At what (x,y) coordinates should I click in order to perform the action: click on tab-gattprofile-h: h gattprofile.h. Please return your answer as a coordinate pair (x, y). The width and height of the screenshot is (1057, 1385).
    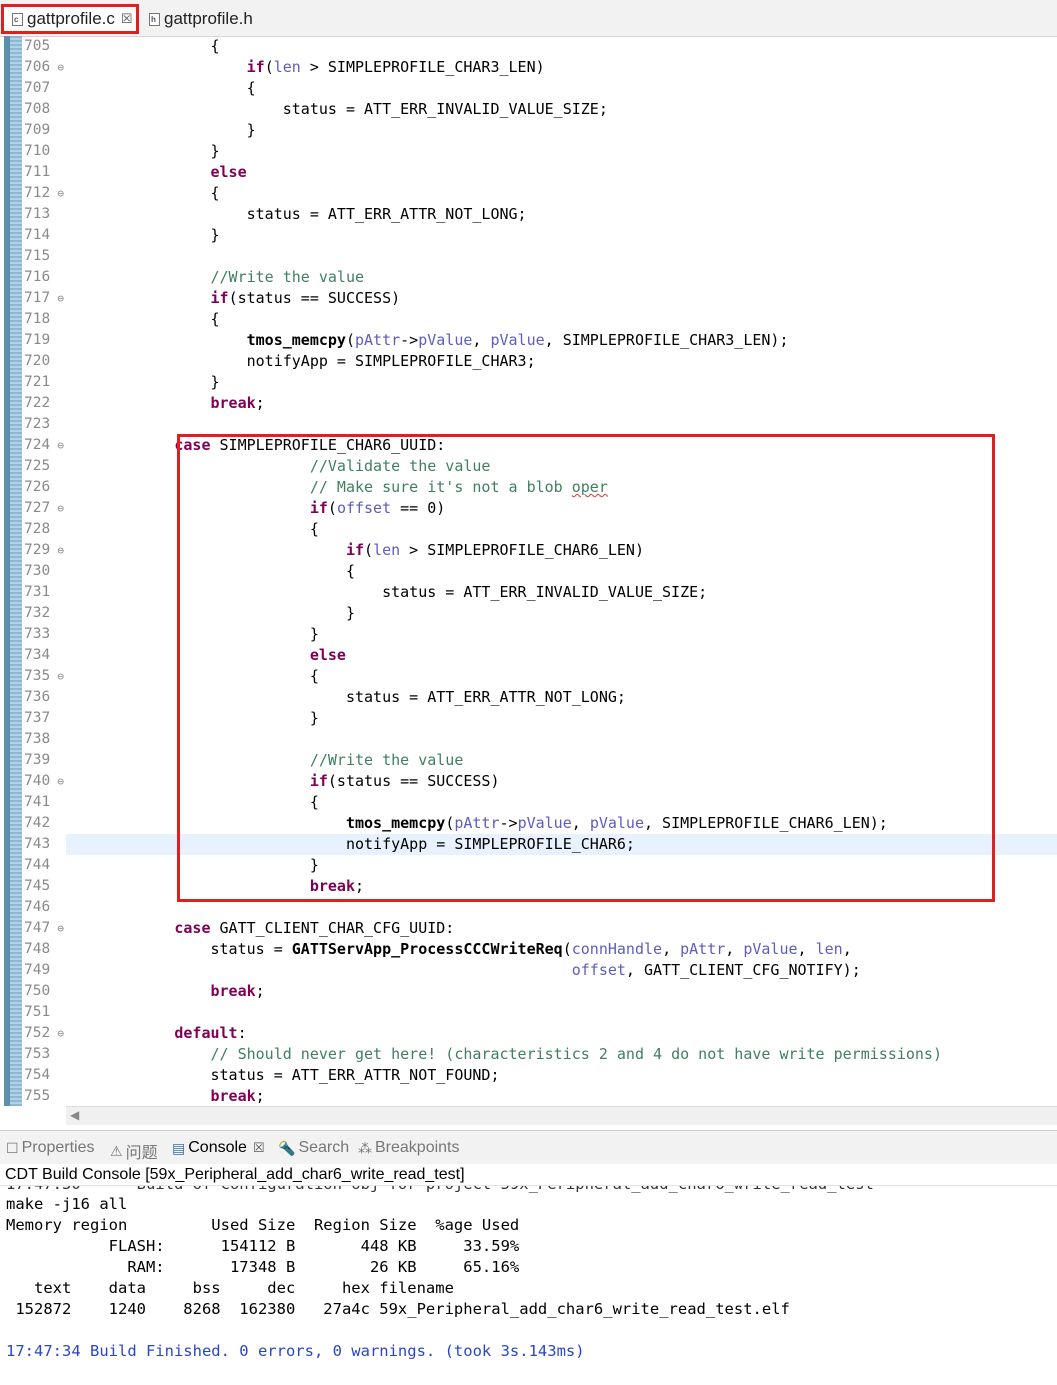
    Looking at the image, I should click on (211, 19).